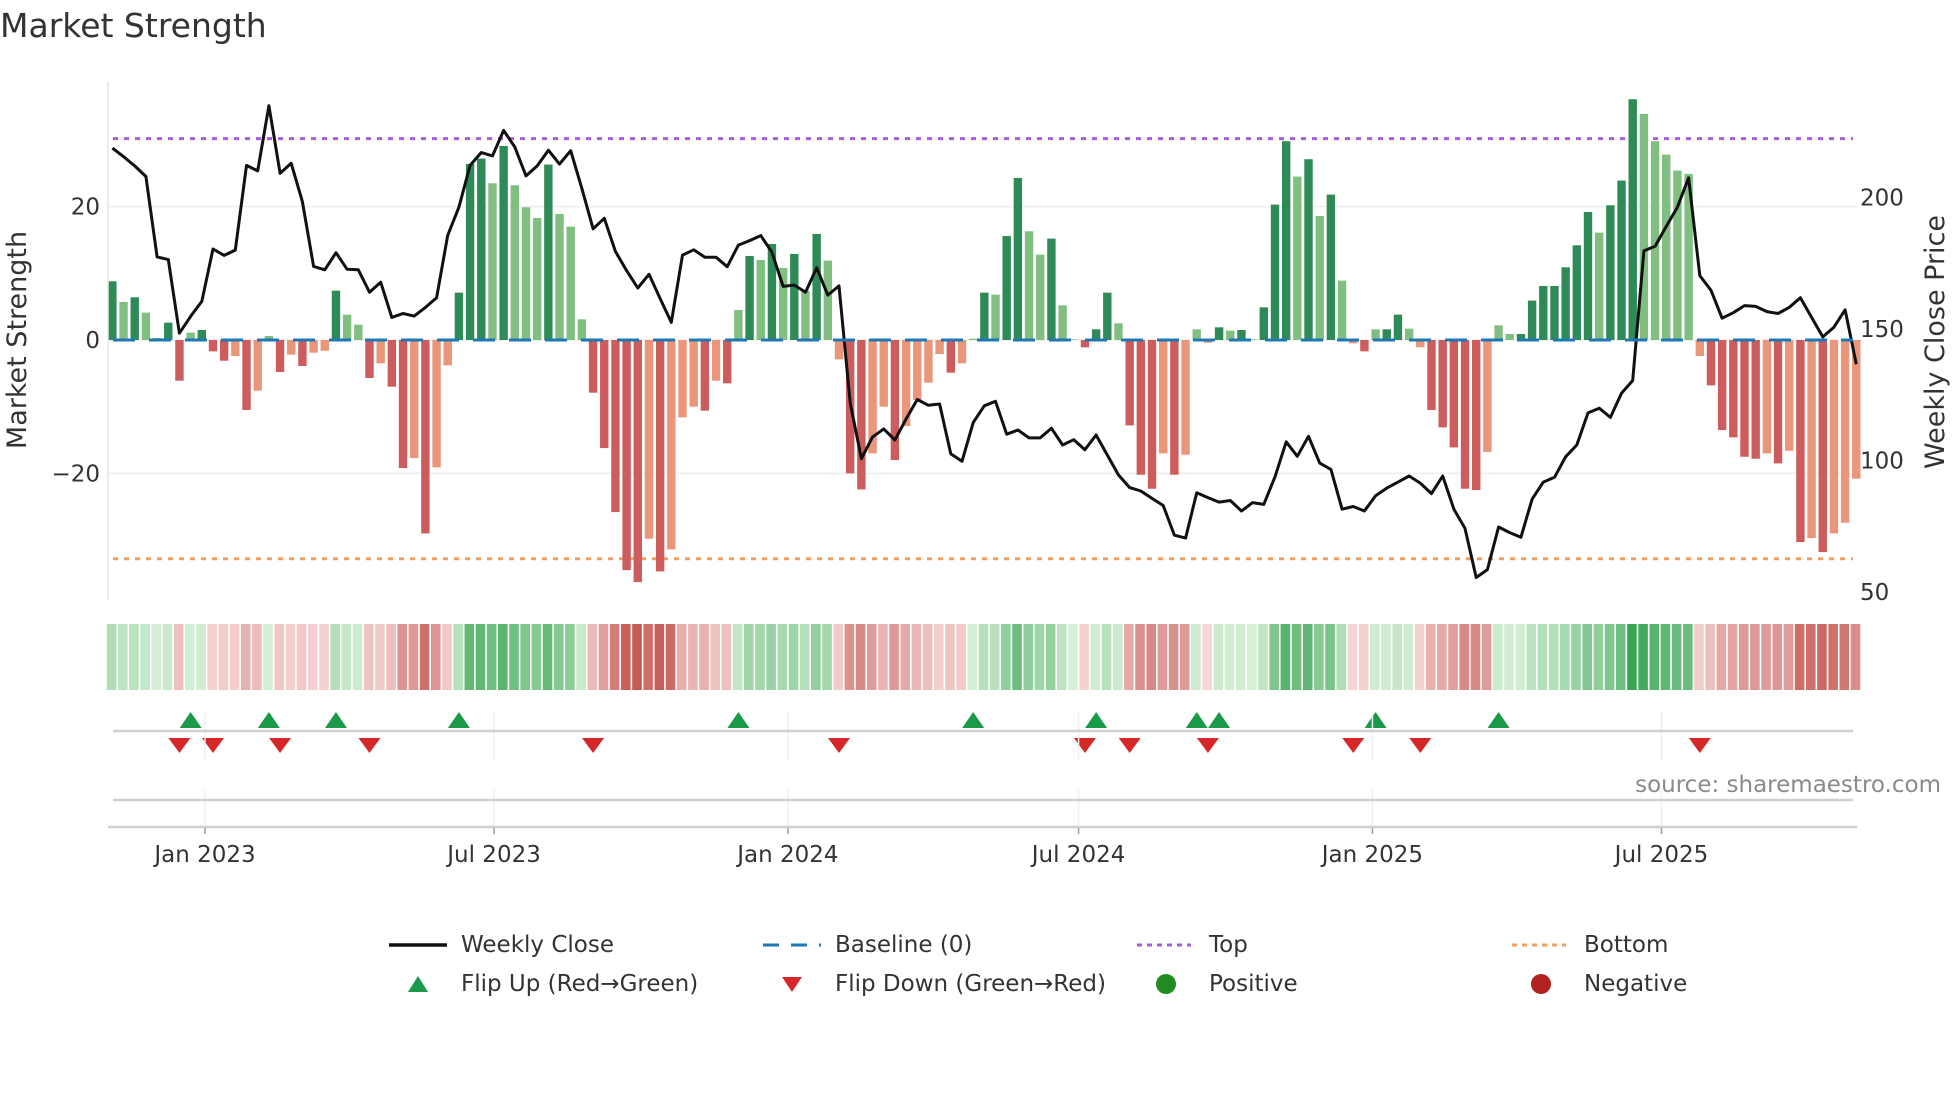 The height and width of the screenshot is (1102, 1960). Describe the element at coordinates (1874, 593) in the screenshot. I see `y2-tick-label: 50` at that location.